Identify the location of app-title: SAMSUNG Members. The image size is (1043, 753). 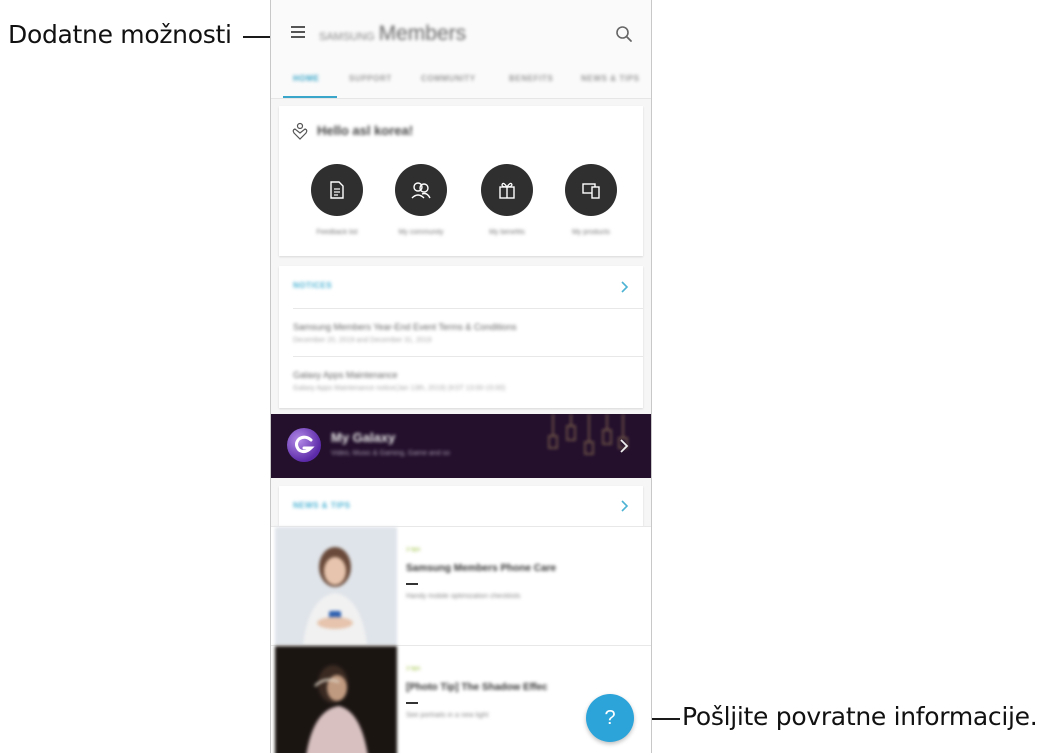
(392, 34).